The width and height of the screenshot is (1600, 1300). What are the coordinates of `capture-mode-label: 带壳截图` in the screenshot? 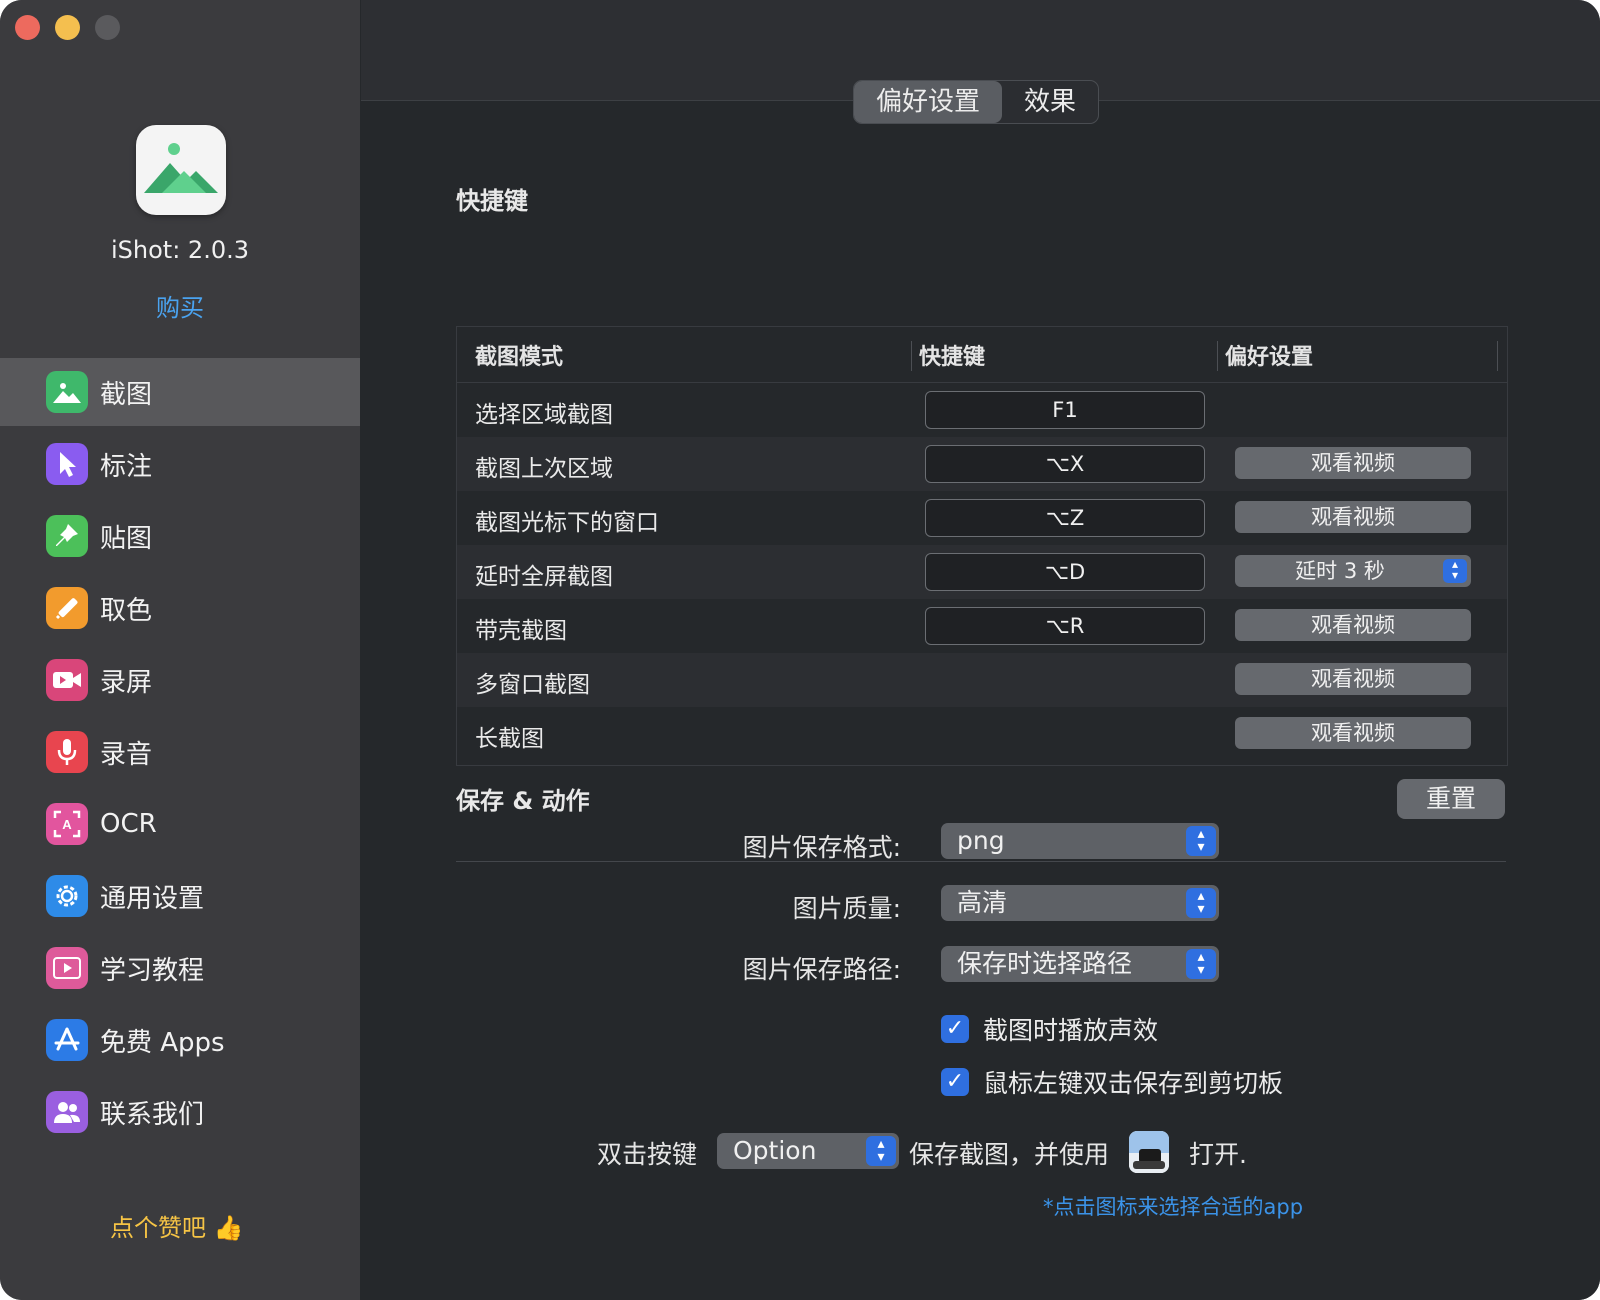 It's located at (521, 631).